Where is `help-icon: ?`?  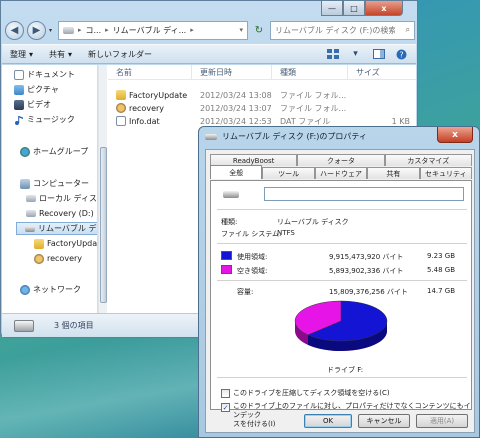
help-icon: ? is located at coordinates (401, 54).